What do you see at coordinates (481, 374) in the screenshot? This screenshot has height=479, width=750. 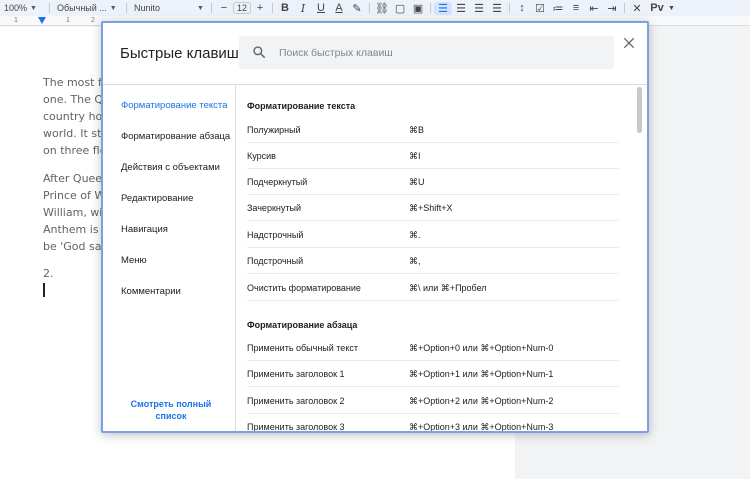 I see `shortcut-keys: ⌘+Option+1 или ⌘+Option+Num-1` at bounding box center [481, 374].